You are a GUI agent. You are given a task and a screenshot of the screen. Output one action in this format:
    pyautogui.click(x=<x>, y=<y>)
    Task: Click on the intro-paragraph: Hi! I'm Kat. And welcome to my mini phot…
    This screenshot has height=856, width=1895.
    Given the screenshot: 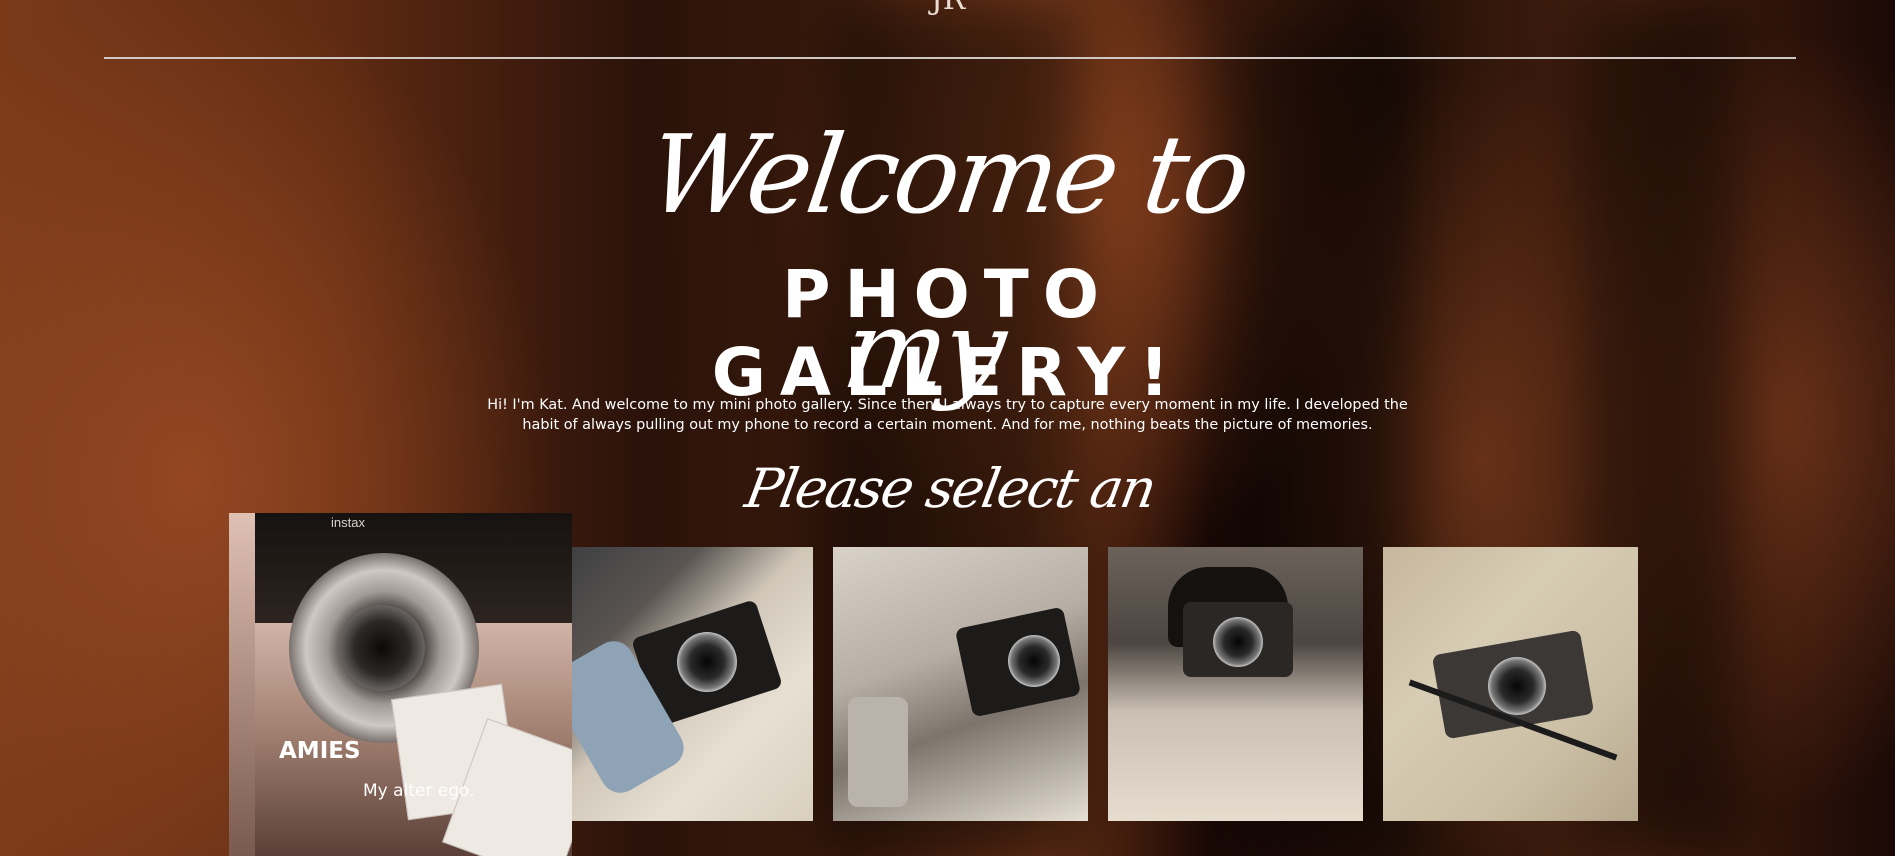 What is the action you would take?
    pyautogui.click(x=947, y=415)
    